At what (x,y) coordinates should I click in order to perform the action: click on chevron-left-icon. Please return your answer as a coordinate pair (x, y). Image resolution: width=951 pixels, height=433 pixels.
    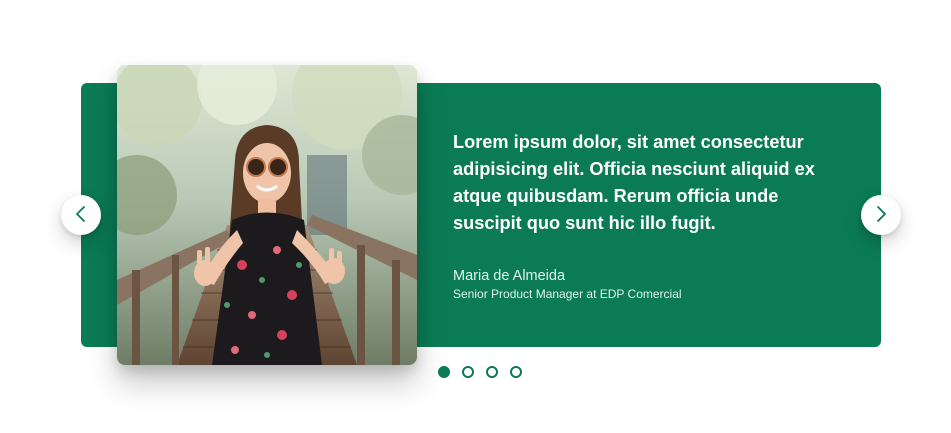
    Looking at the image, I should click on (81, 215).